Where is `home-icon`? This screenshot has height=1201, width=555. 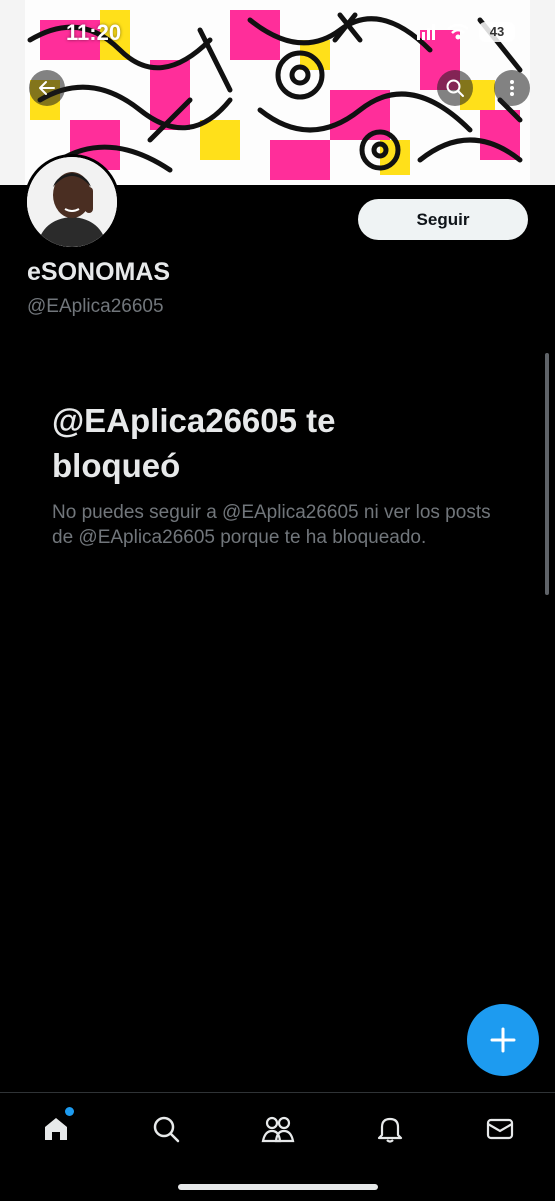
home-icon is located at coordinates (56, 1129).